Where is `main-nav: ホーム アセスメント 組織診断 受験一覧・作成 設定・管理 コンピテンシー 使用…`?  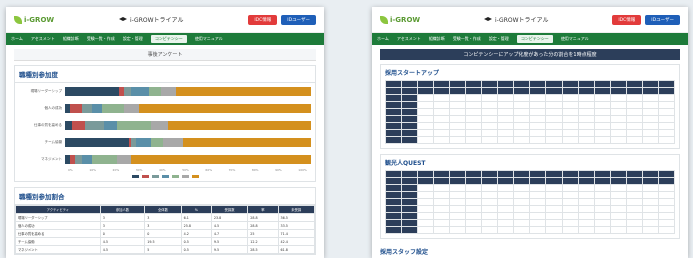
main-nav: ホーム アセスメント 組織診断 受験一覧・作成 設定・管理 コンピテンシー 使用… is located at coordinates (165, 39).